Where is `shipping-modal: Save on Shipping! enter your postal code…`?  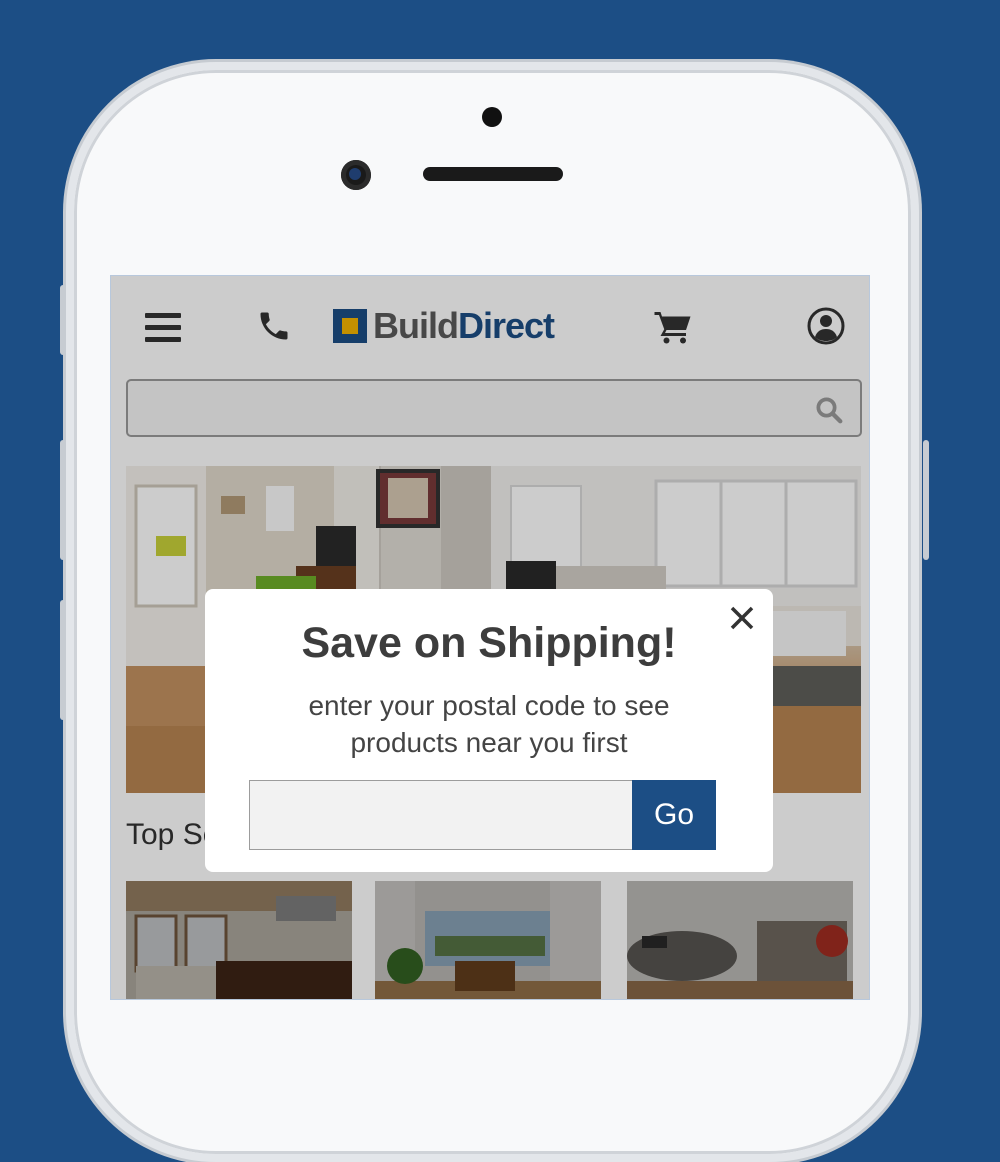 shipping-modal: Save on Shipping! enter your postal code… is located at coordinates (489, 730).